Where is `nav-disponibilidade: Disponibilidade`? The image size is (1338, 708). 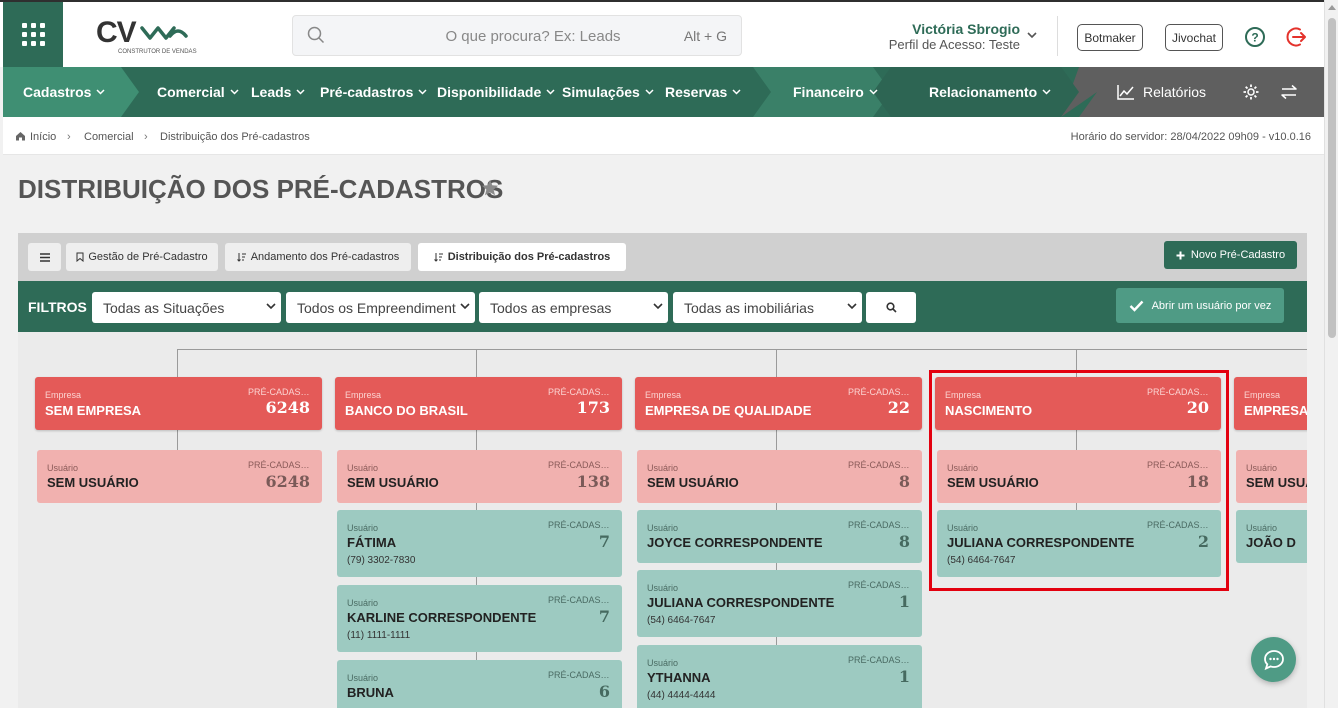 nav-disponibilidade: Disponibilidade is located at coordinates (496, 92).